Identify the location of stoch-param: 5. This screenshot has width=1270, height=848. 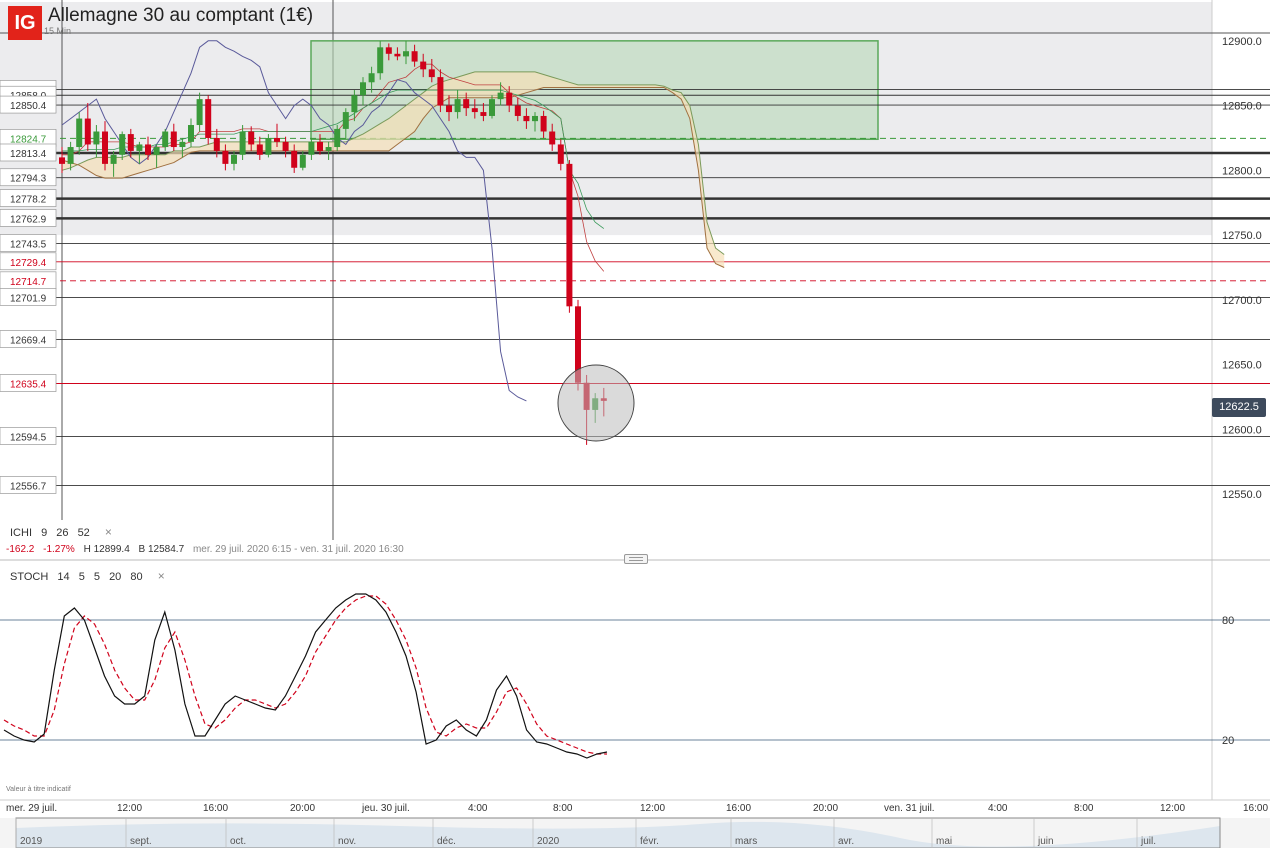
(81, 577).